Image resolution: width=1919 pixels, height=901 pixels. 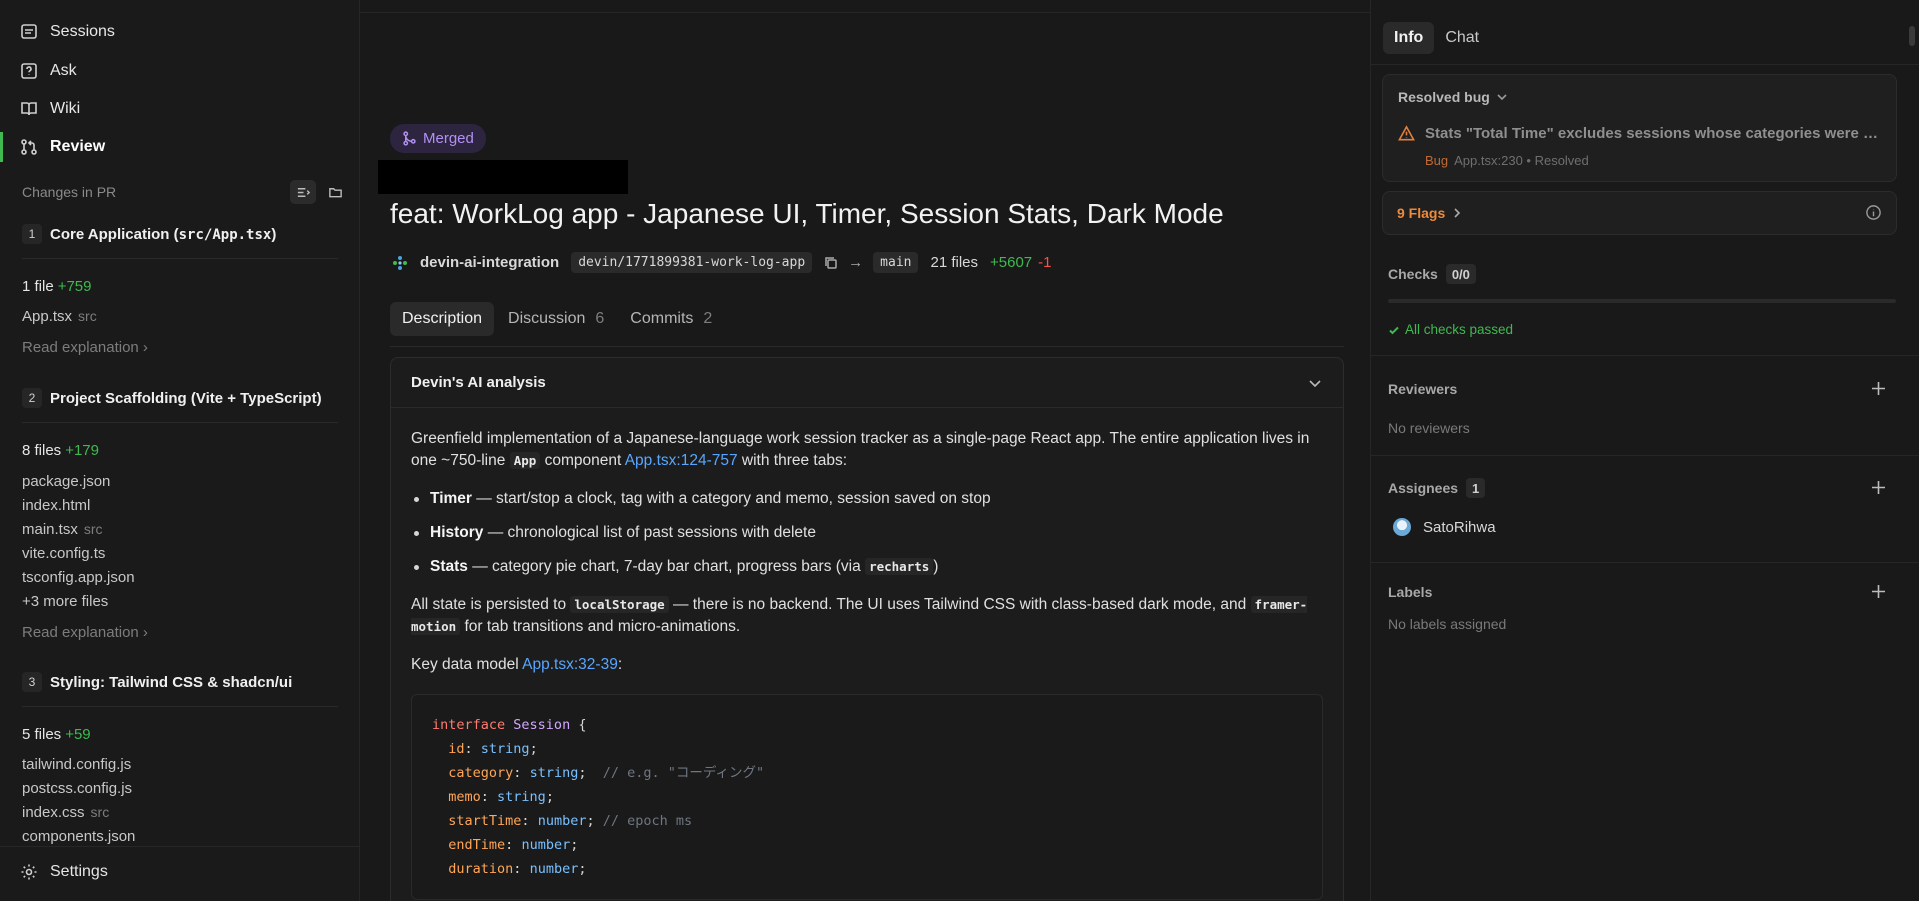 I want to click on nav-ask-label: Ask, so click(x=63, y=70).